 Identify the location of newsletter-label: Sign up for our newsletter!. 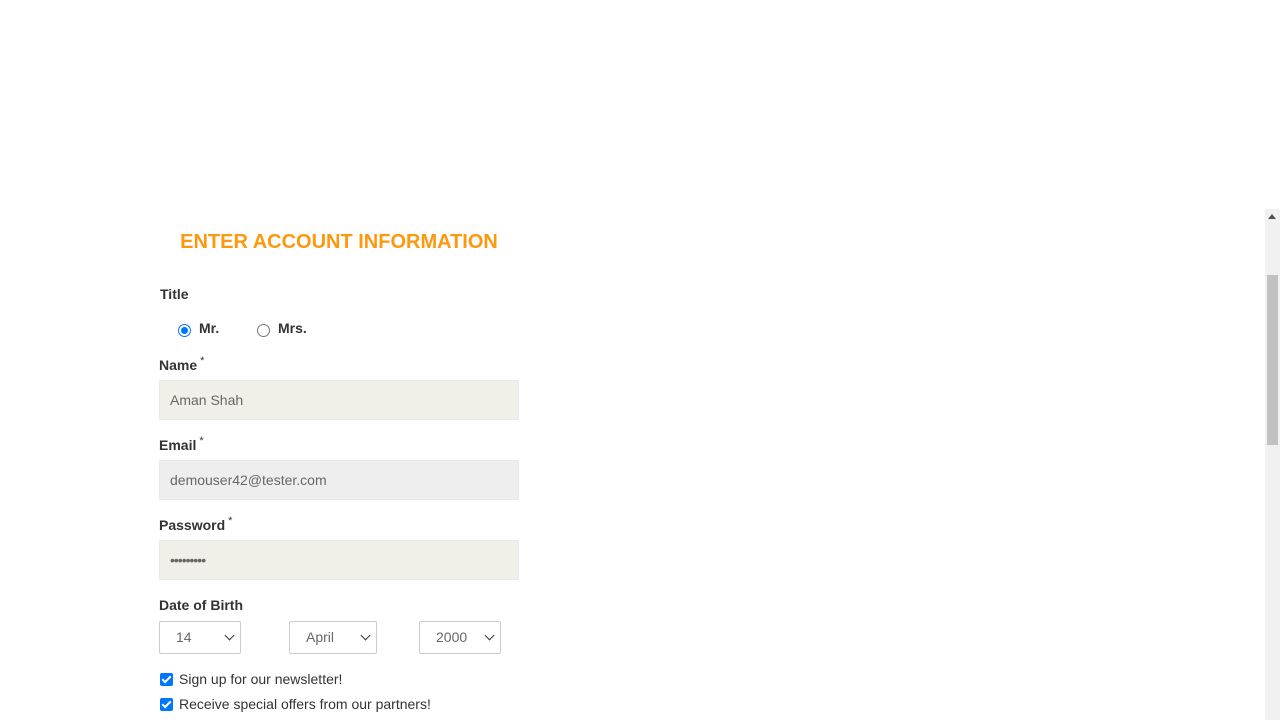
(260, 679).